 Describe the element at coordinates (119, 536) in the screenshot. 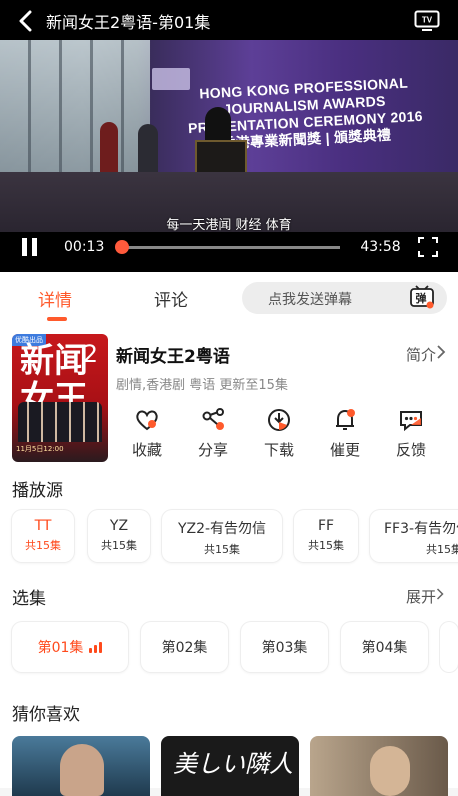

I see `source-yz: YZ 共15集` at that location.